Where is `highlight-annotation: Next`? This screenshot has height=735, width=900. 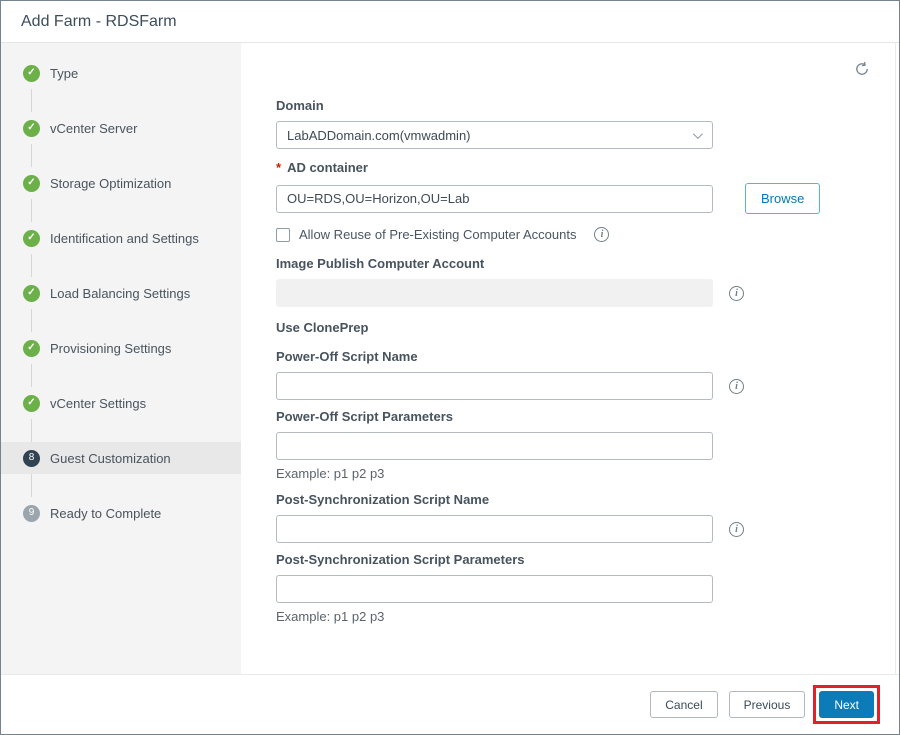 highlight-annotation: Next is located at coordinates (846, 704).